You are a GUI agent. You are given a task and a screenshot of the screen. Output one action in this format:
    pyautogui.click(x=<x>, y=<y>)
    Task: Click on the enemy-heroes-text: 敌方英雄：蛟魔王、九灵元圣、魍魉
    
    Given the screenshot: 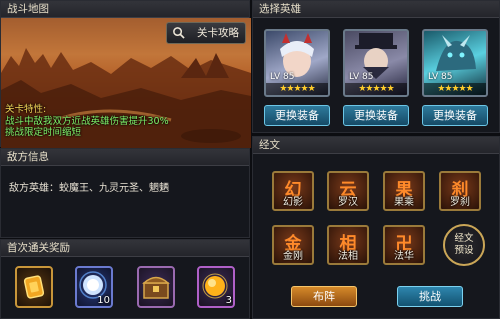 What is the action you would take?
    pyautogui.click(x=89, y=186)
    